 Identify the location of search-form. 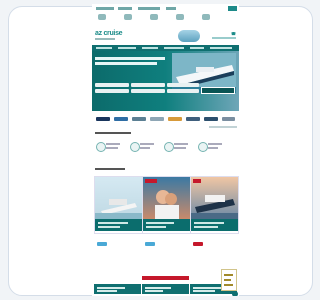
(165, 95).